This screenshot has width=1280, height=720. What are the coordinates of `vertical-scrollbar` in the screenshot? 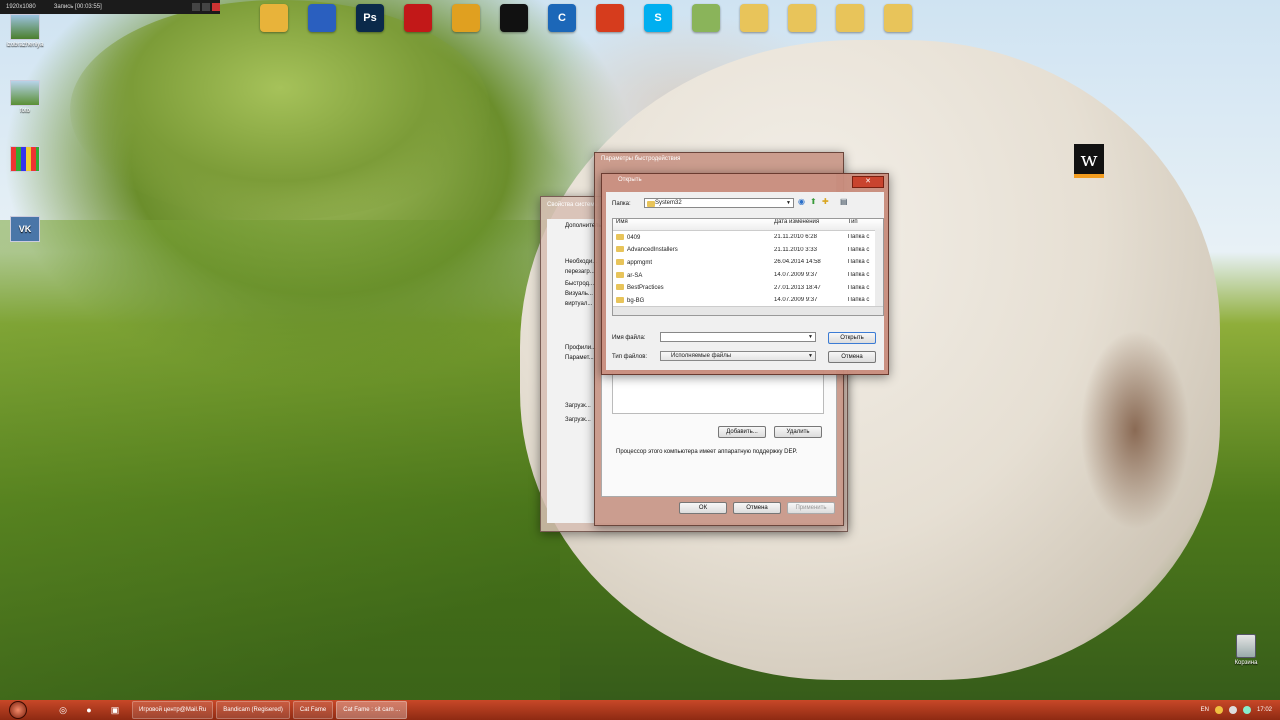 It's located at (879, 268).